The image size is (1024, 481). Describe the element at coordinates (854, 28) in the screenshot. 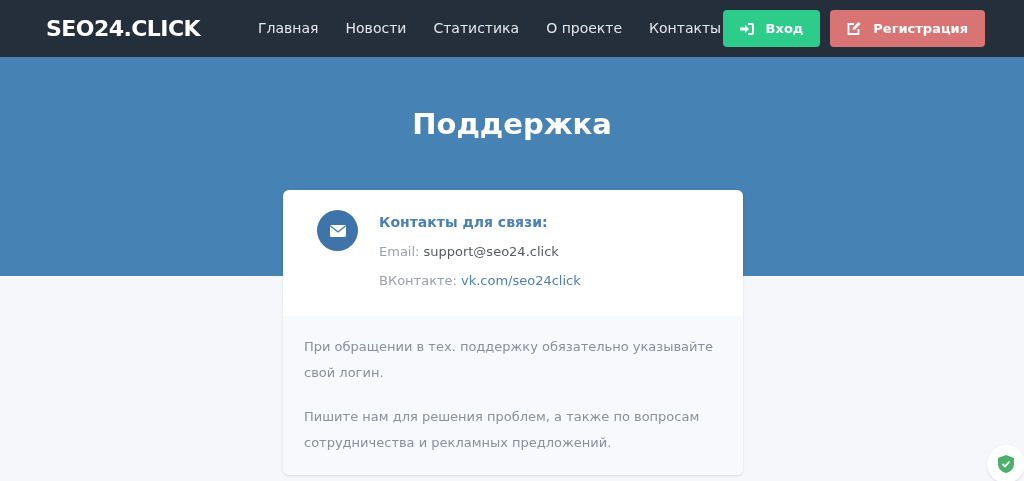

I see `edit-icon` at that location.